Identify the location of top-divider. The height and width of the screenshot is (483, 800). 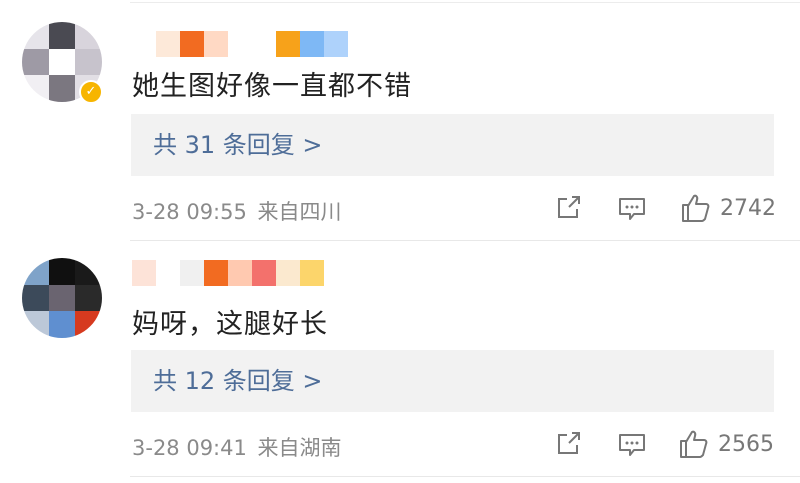
(465, 2).